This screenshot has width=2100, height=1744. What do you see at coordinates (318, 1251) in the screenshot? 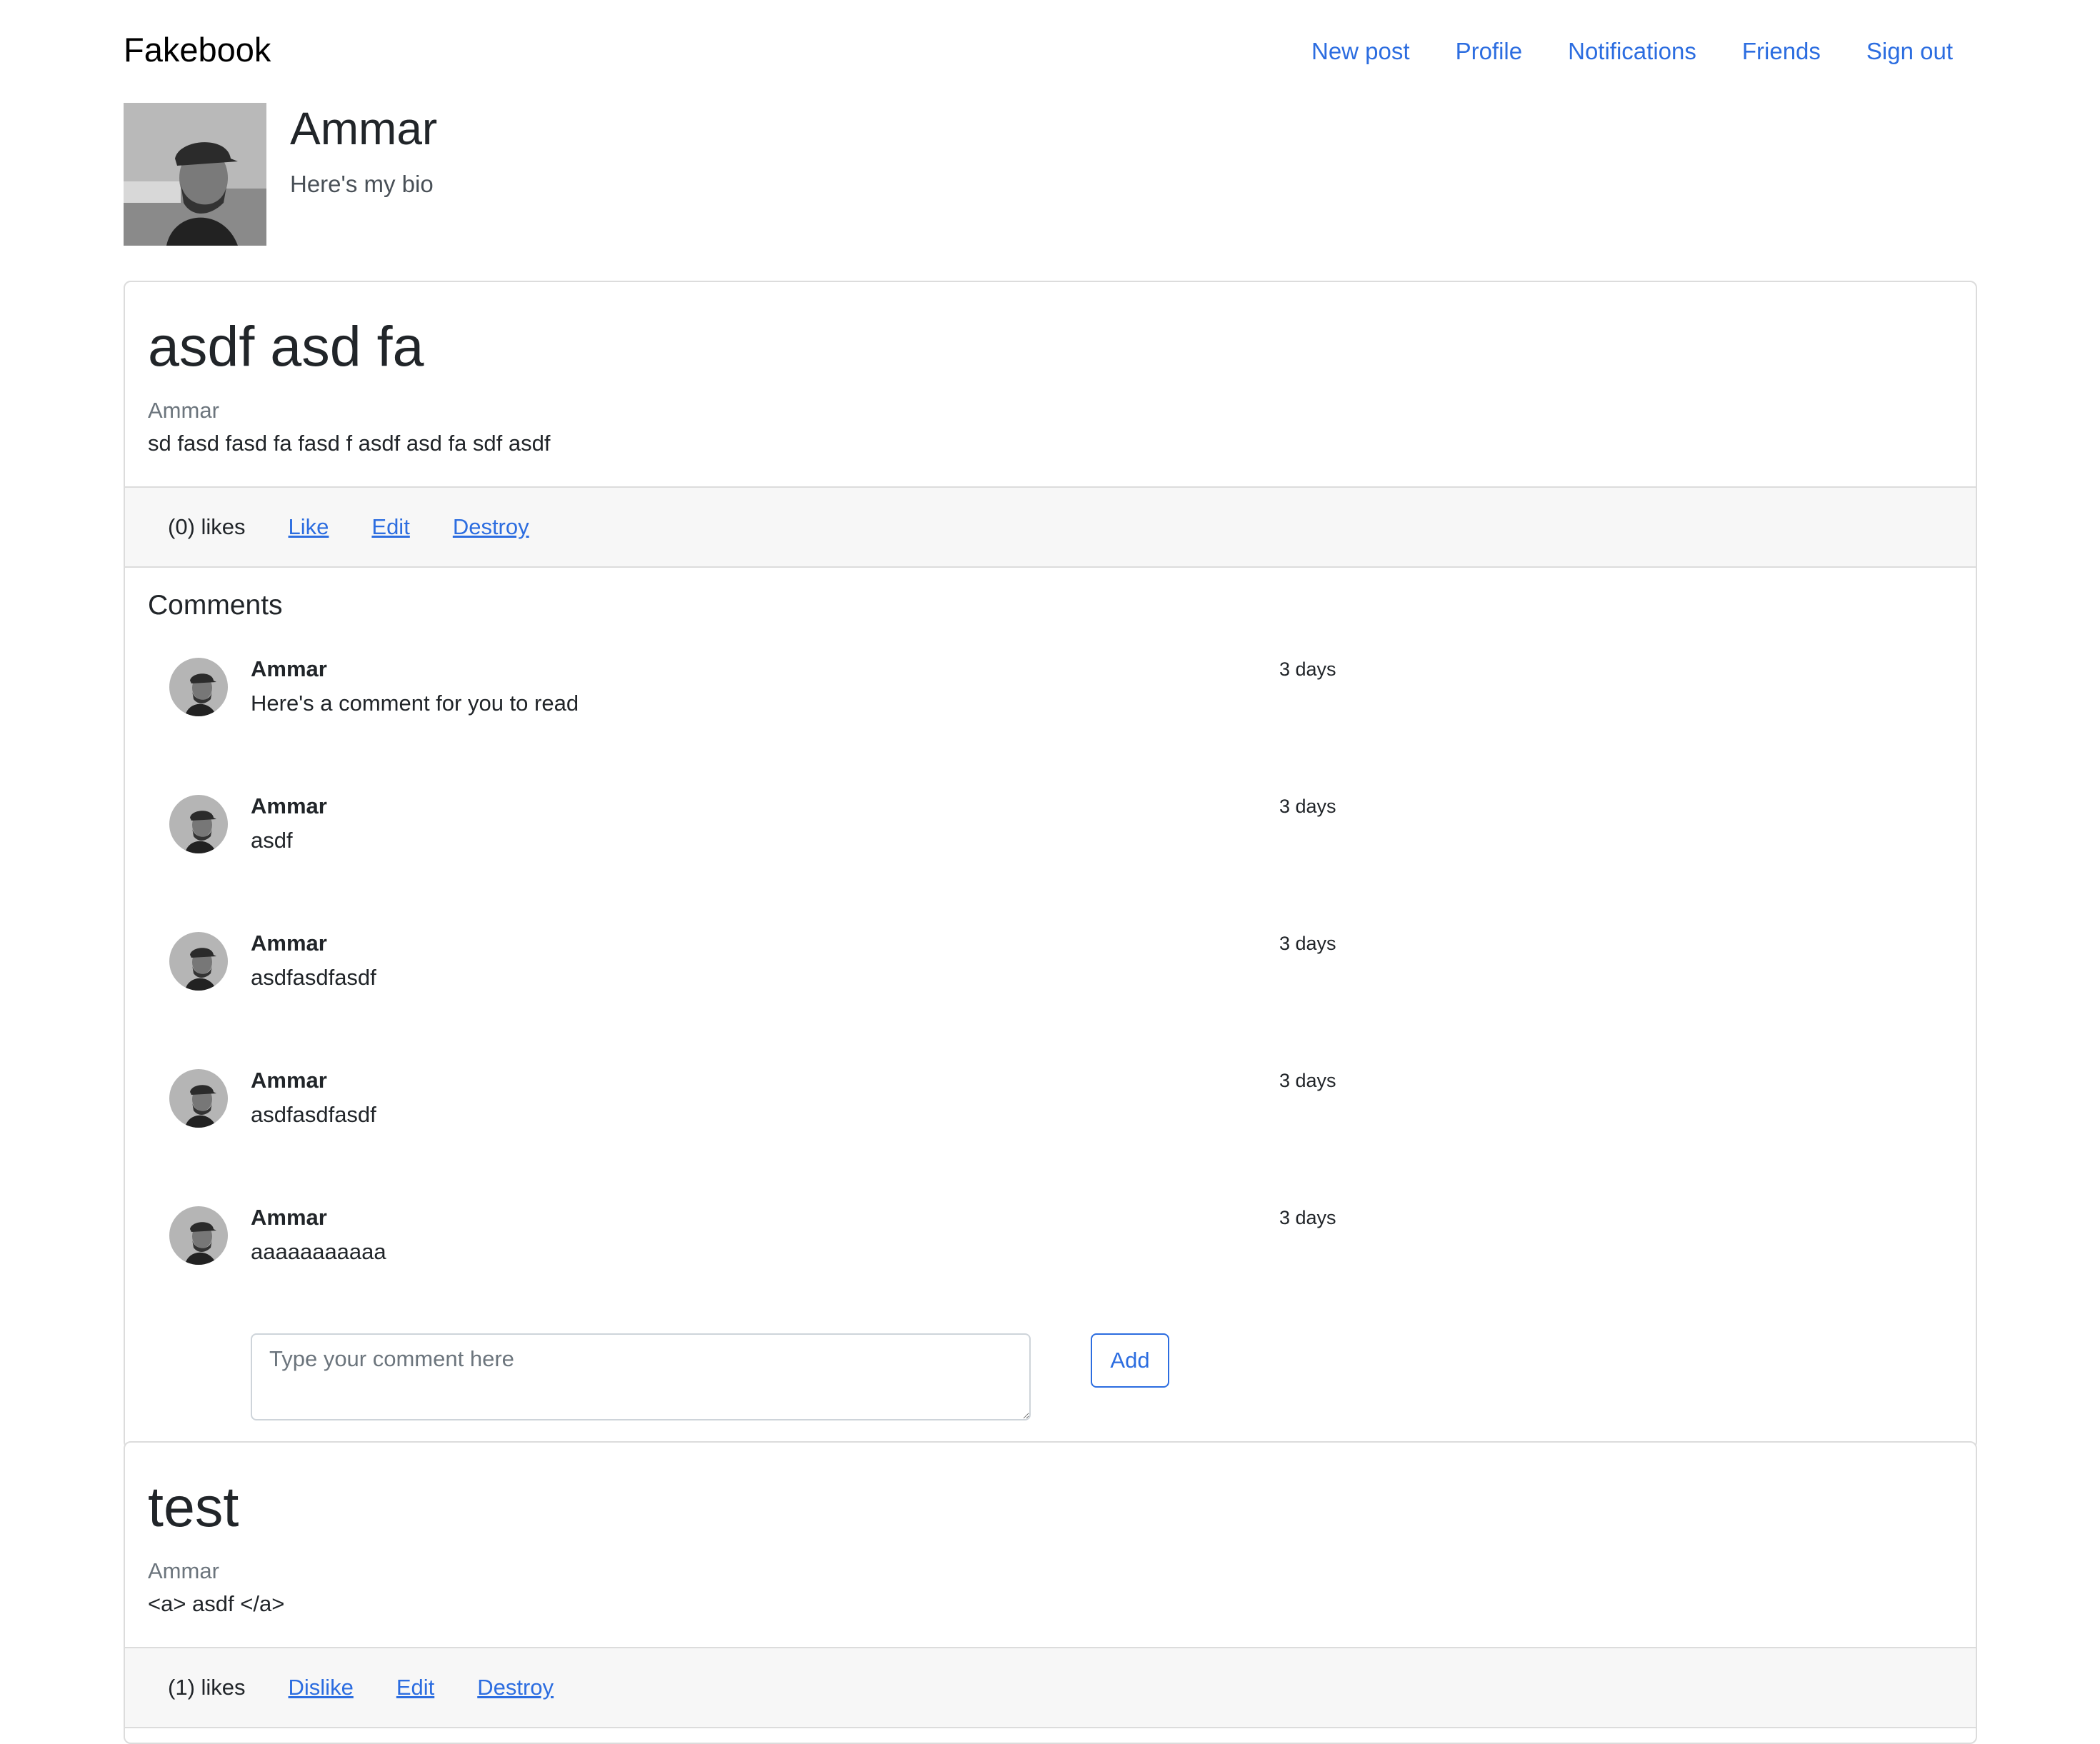
I see `comment-text: aaaaaaaaaaa` at bounding box center [318, 1251].